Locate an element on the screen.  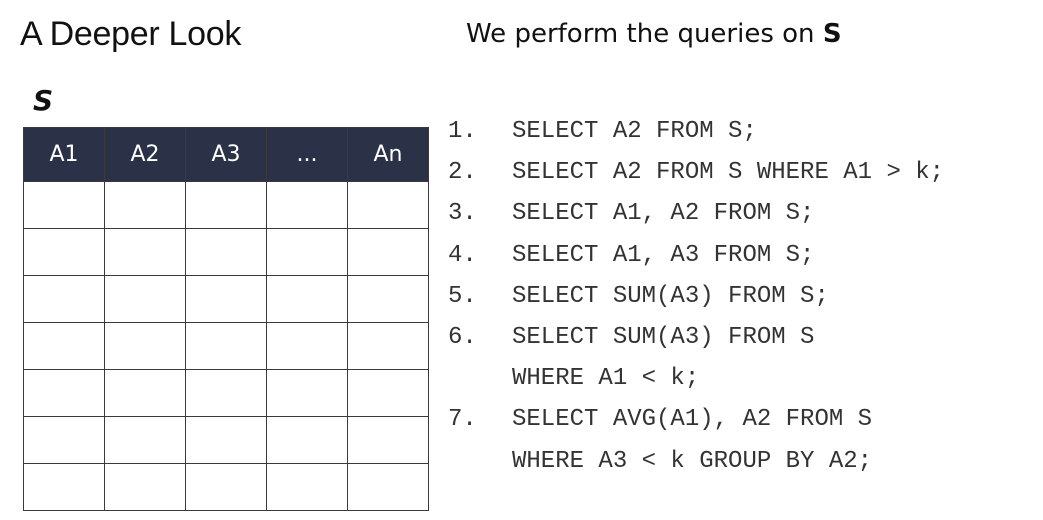
query-item: 1. SELECT A2 FROM S; is located at coordinates (696, 131).